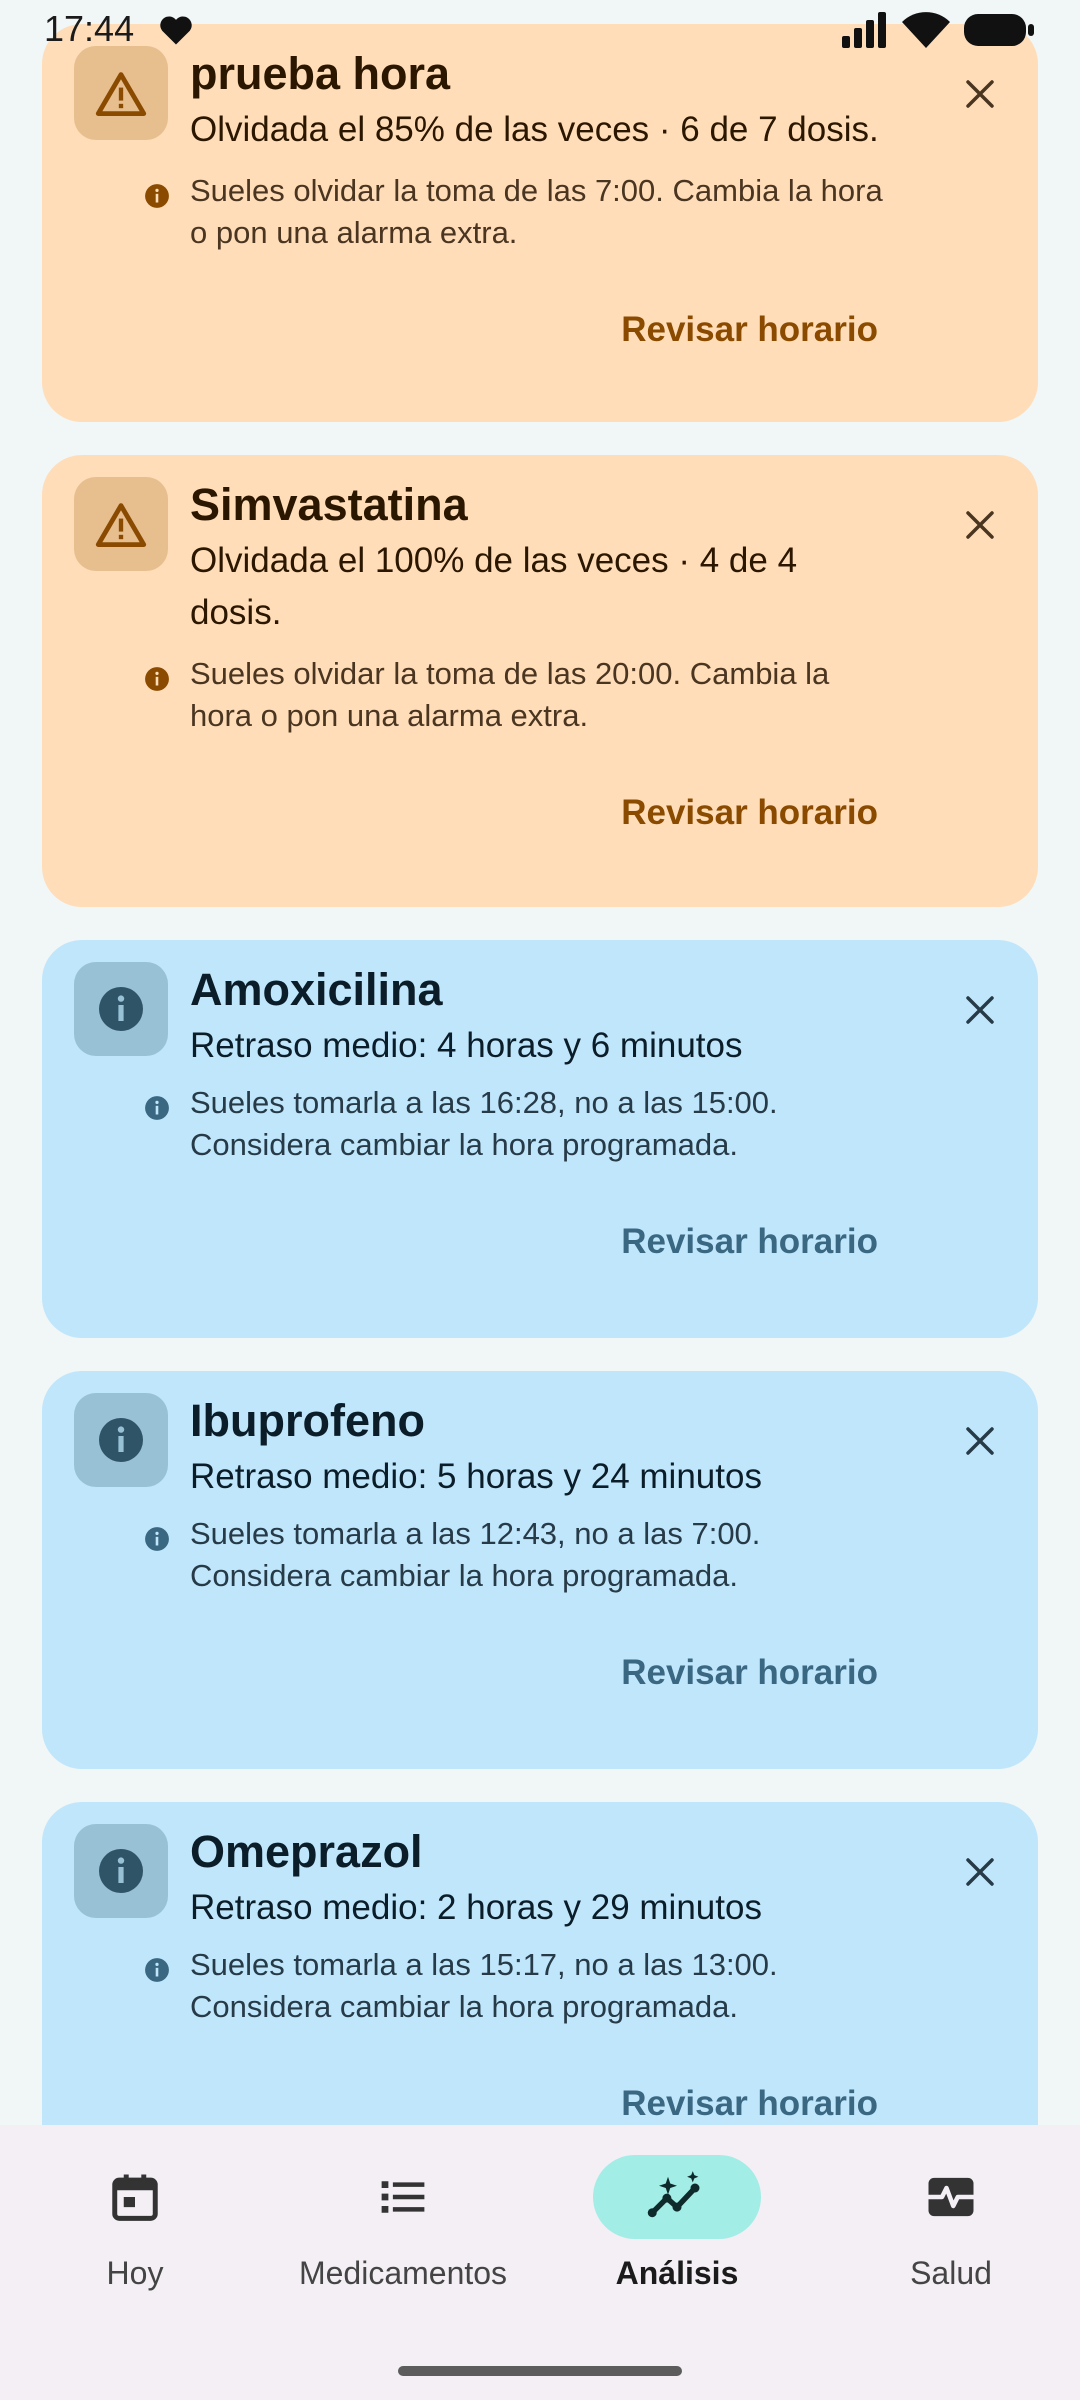 This screenshot has height=2400, width=1080. I want to click on card-title: Simvastatina, so click(329, 504).